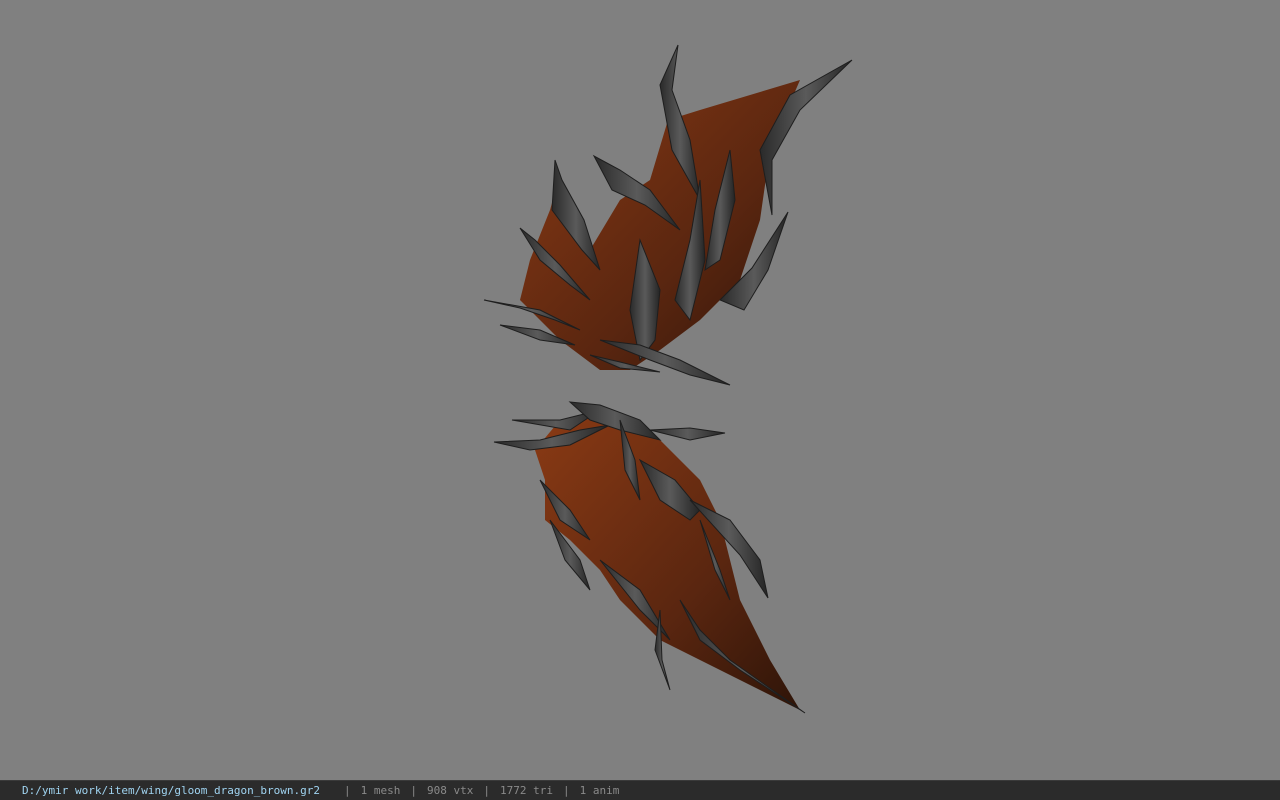 The image size is (1280, 800). What do you see at coordinates (380, 790) in the screenshot?
I see `mesh-count: 1 mesh` at bounding box center [380, 790].